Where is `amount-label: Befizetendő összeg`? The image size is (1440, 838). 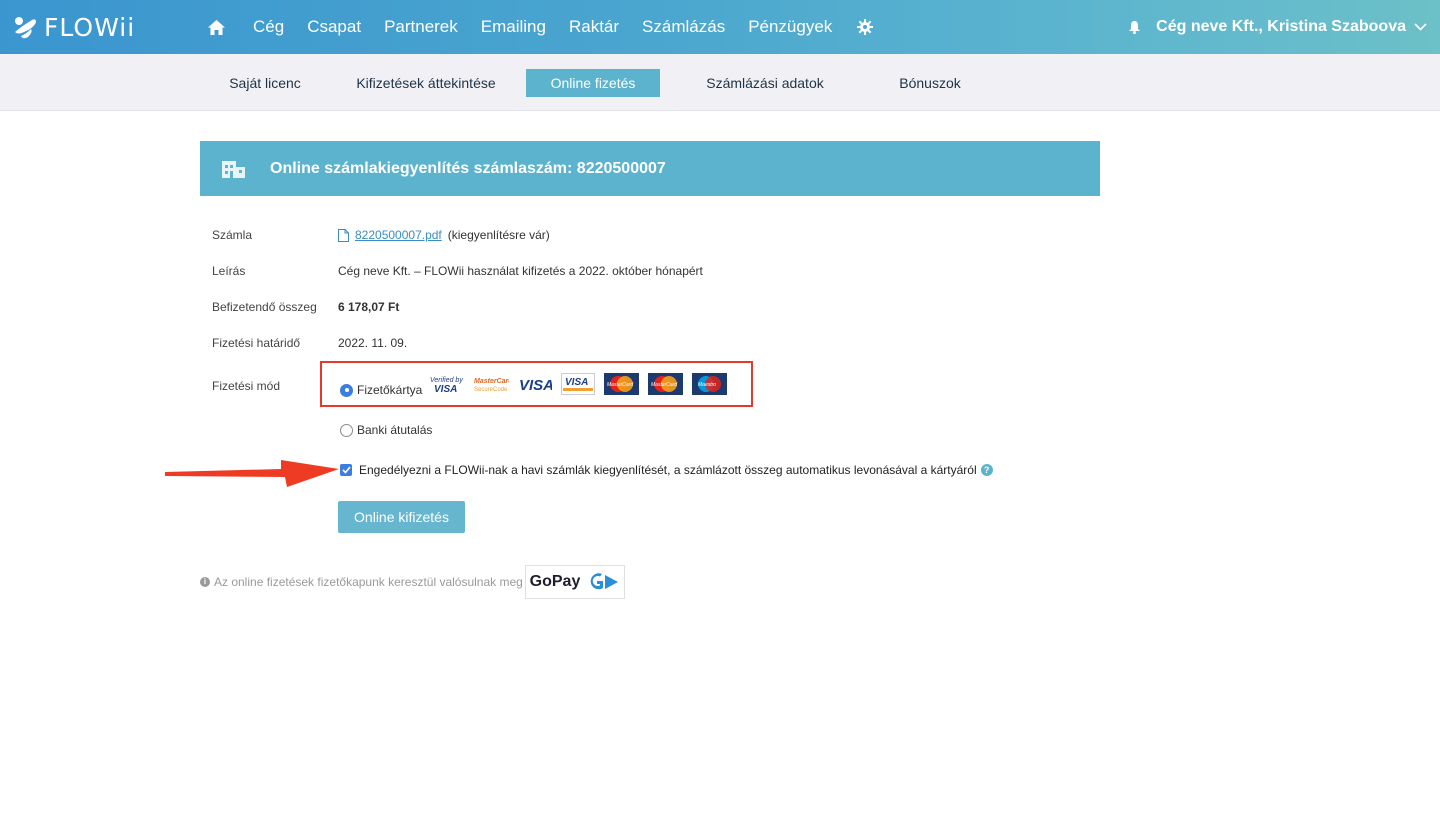 amount-label: Befizetendő összeg is located at coordinates (264, 307).